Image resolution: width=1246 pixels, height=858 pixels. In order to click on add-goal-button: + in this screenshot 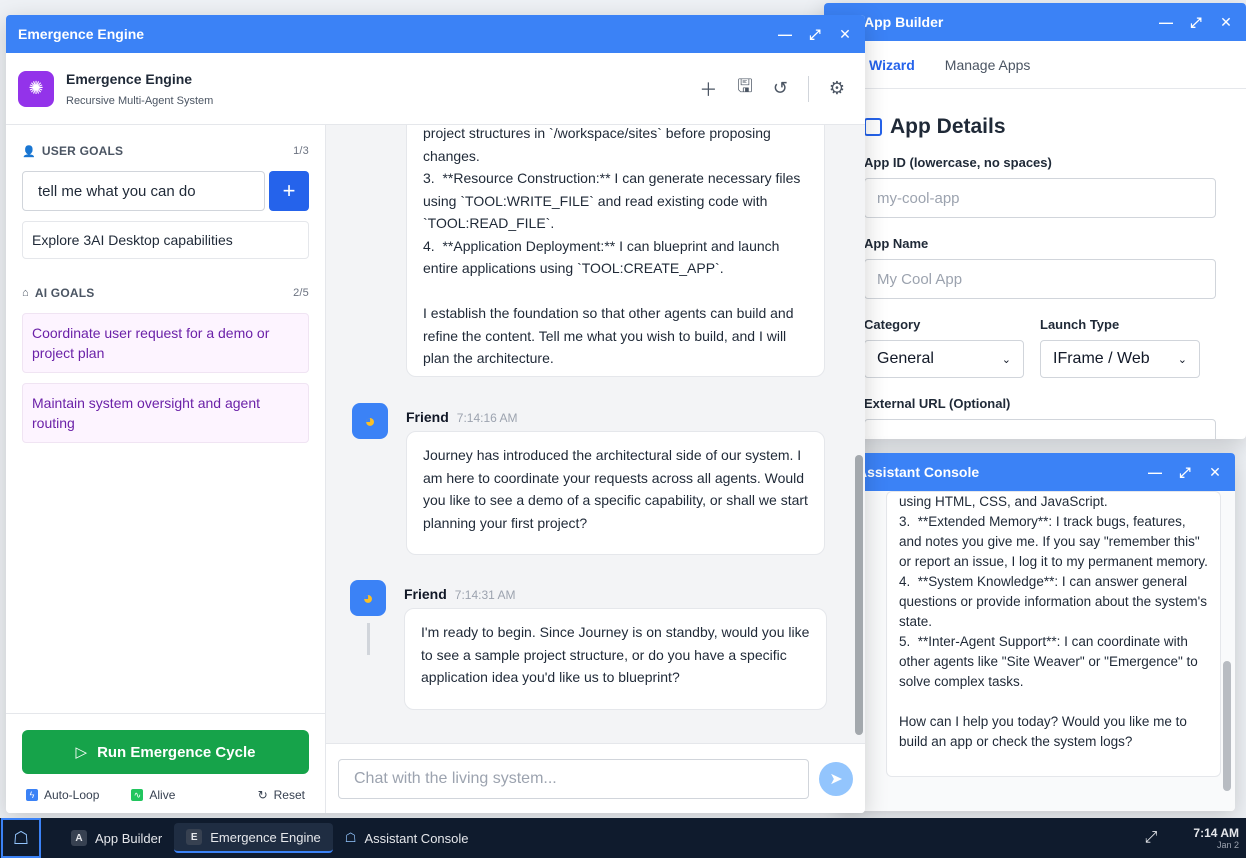, I will do `click(289, 191)`.